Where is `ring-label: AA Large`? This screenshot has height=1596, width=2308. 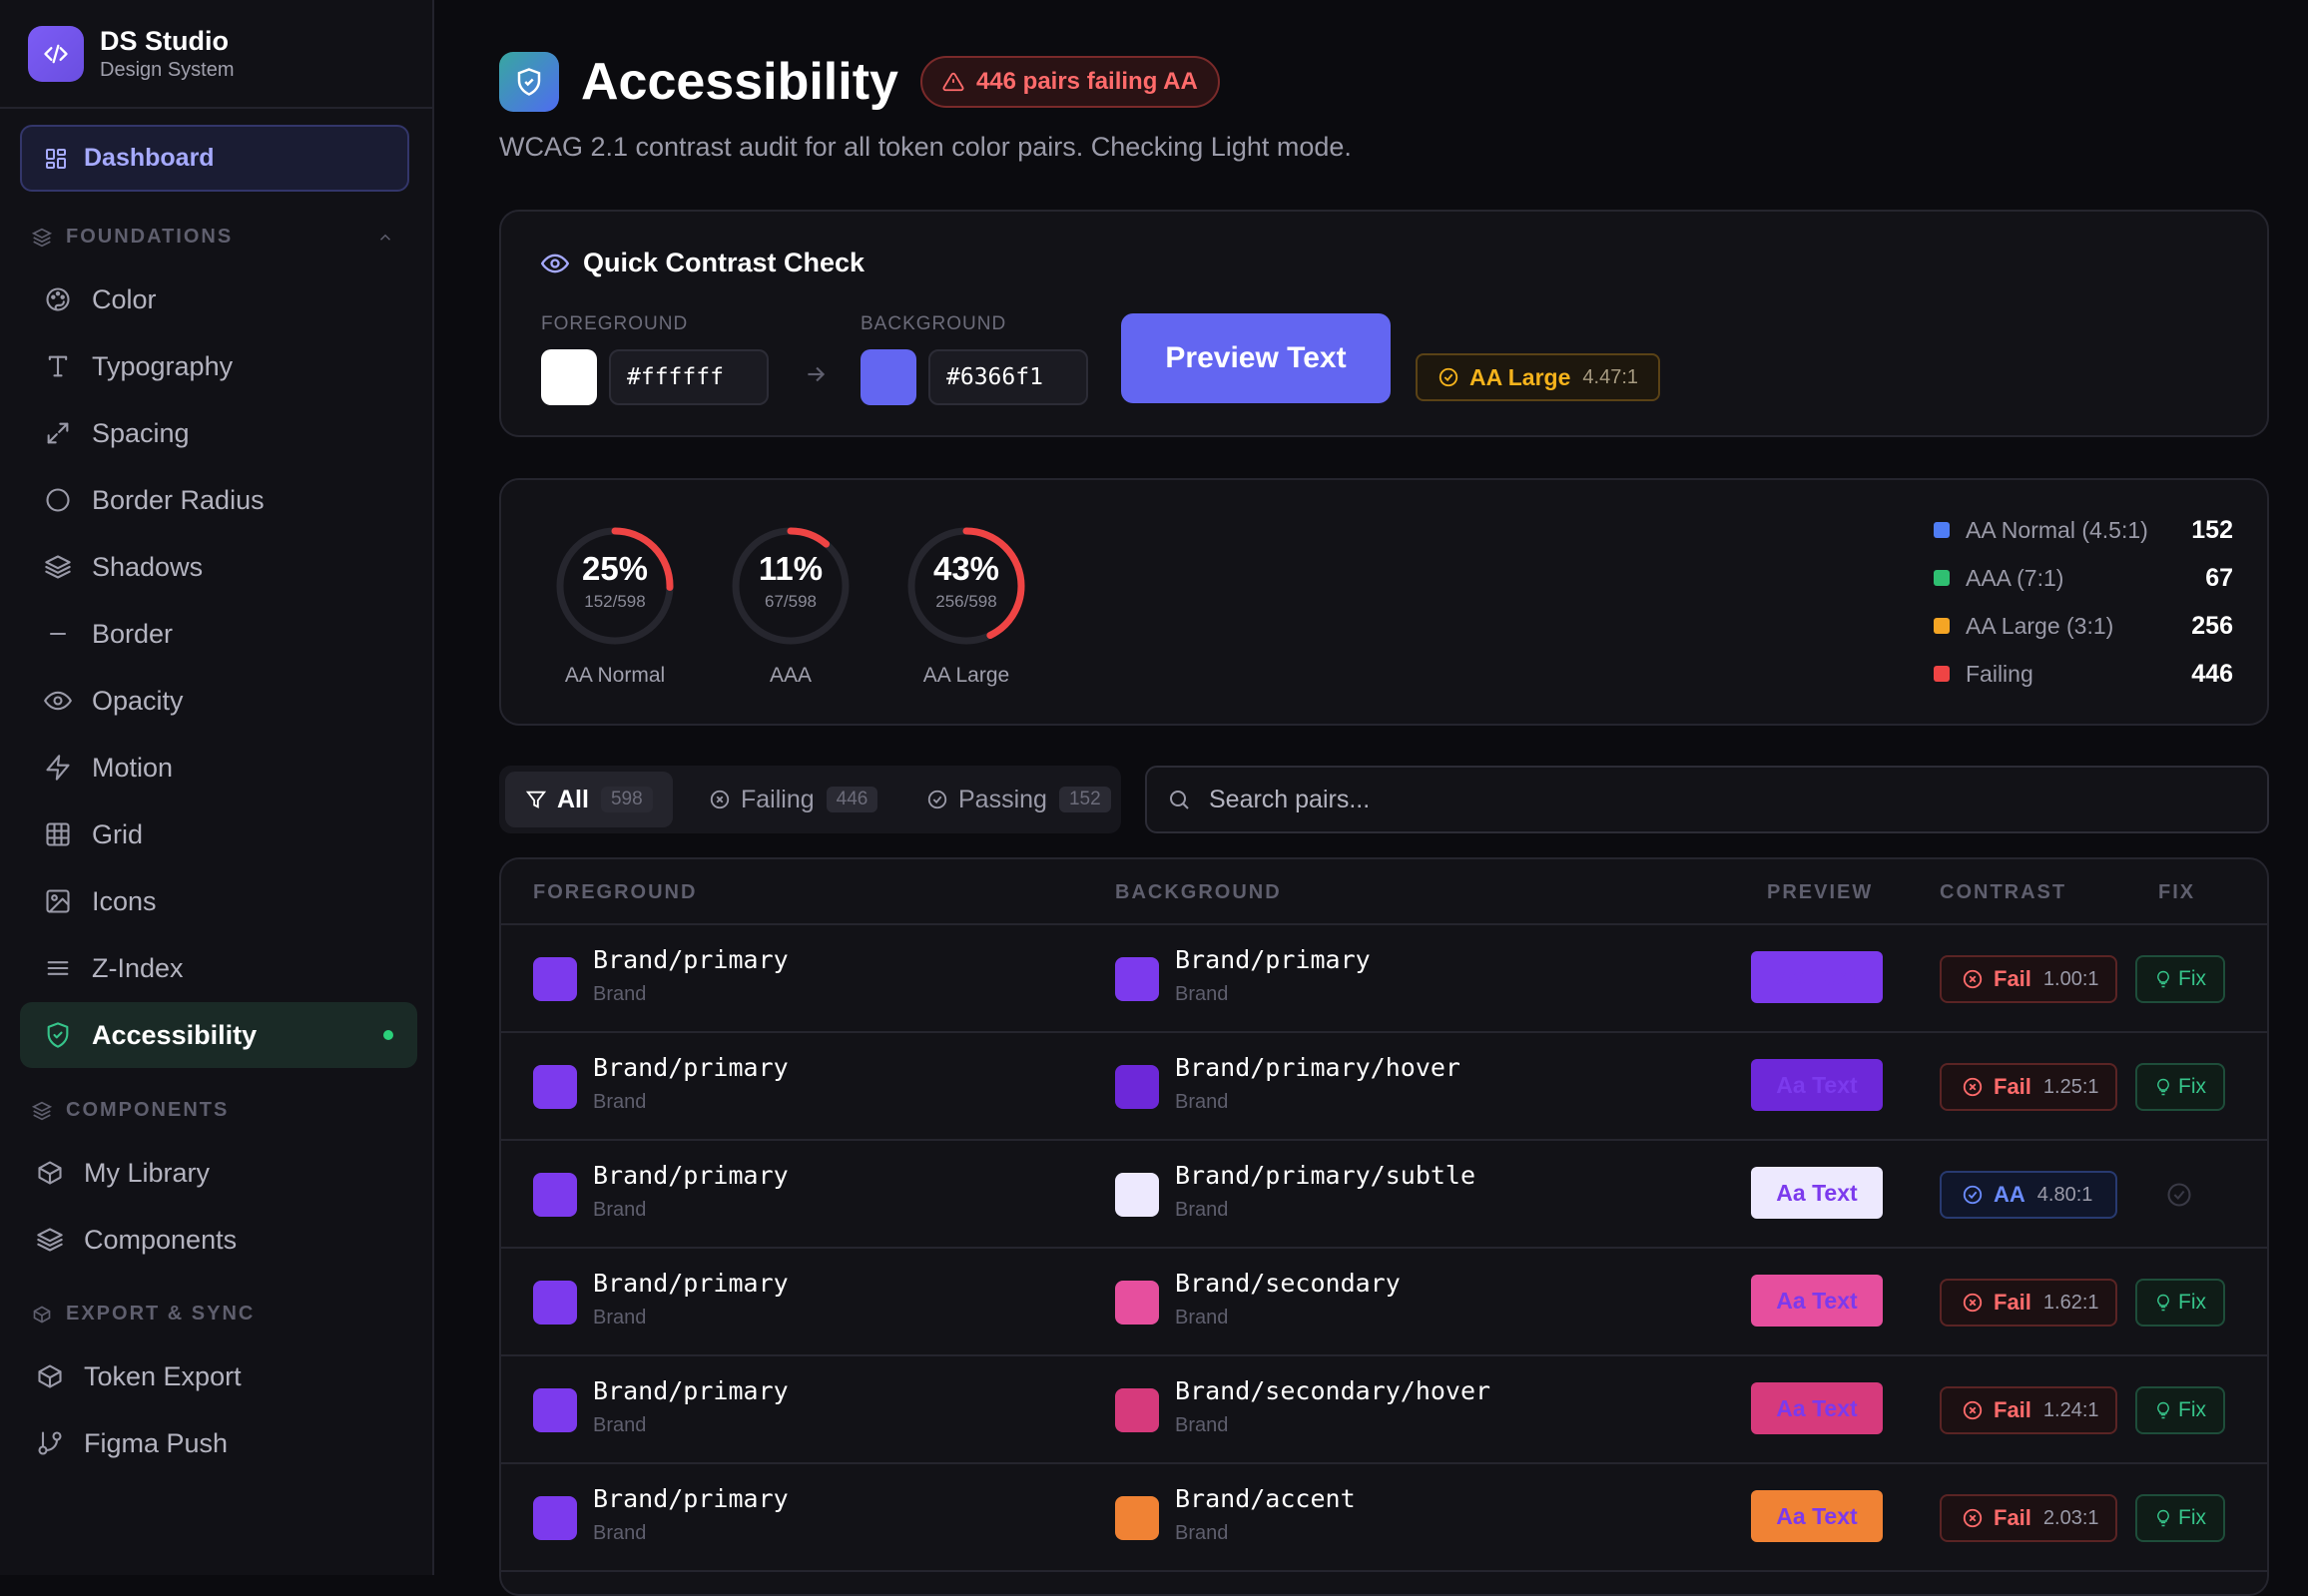
ring-label: AA Large is located at coordinates (966, 675).